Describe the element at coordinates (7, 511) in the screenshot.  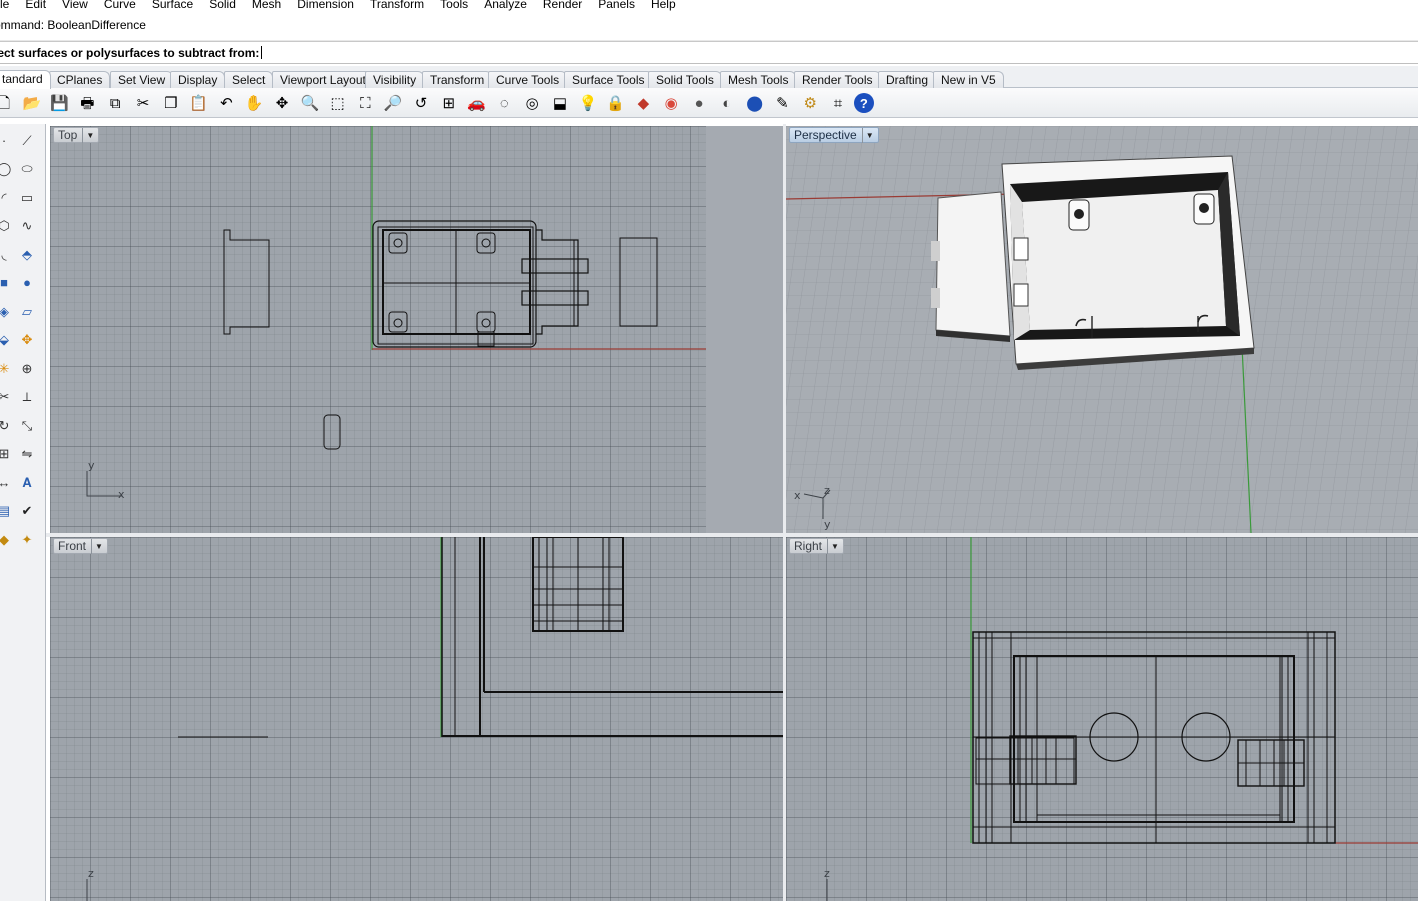
I see `analyze-icon: ▤` at that location.